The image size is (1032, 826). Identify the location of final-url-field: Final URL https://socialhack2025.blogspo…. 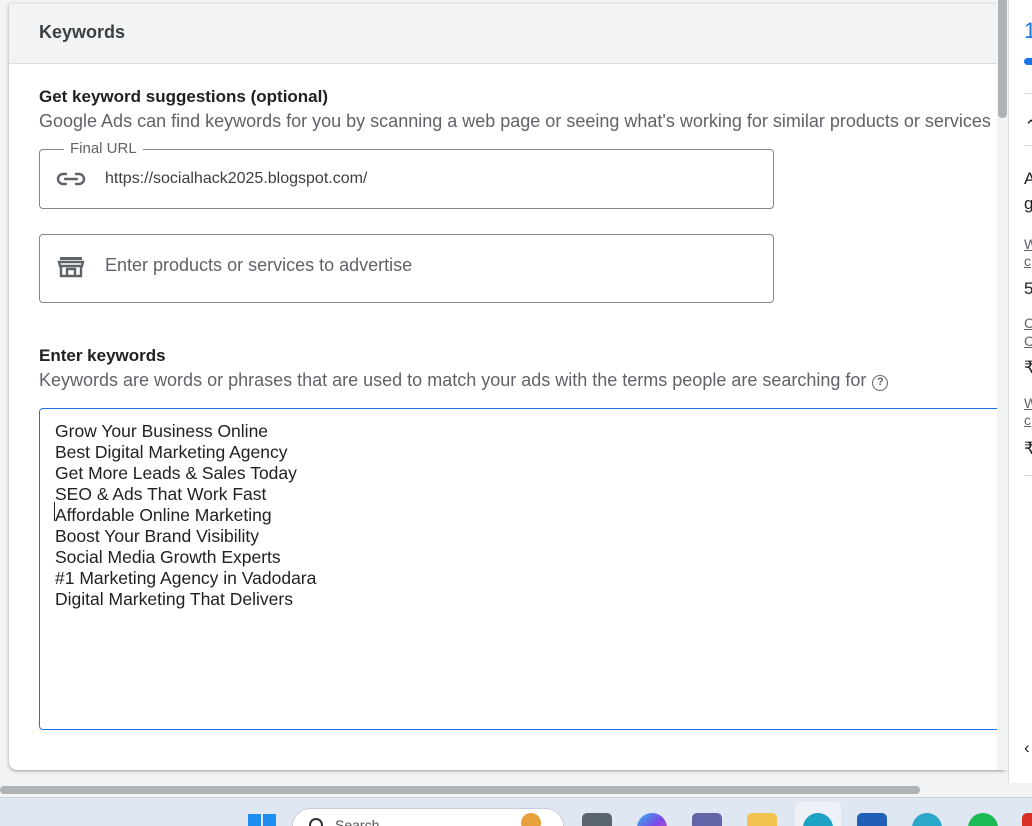
(406, 174).